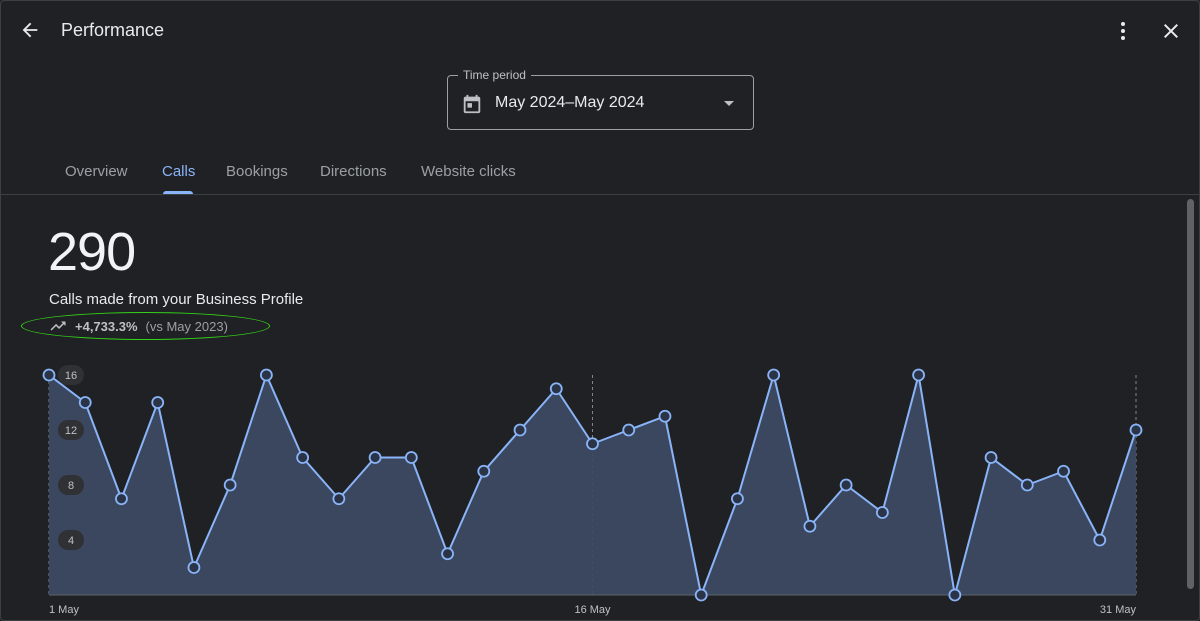  Describe the element at coordinates (570, 102) in the screenshot. I see `time-period-value: May 2024–May 2024` at that location.